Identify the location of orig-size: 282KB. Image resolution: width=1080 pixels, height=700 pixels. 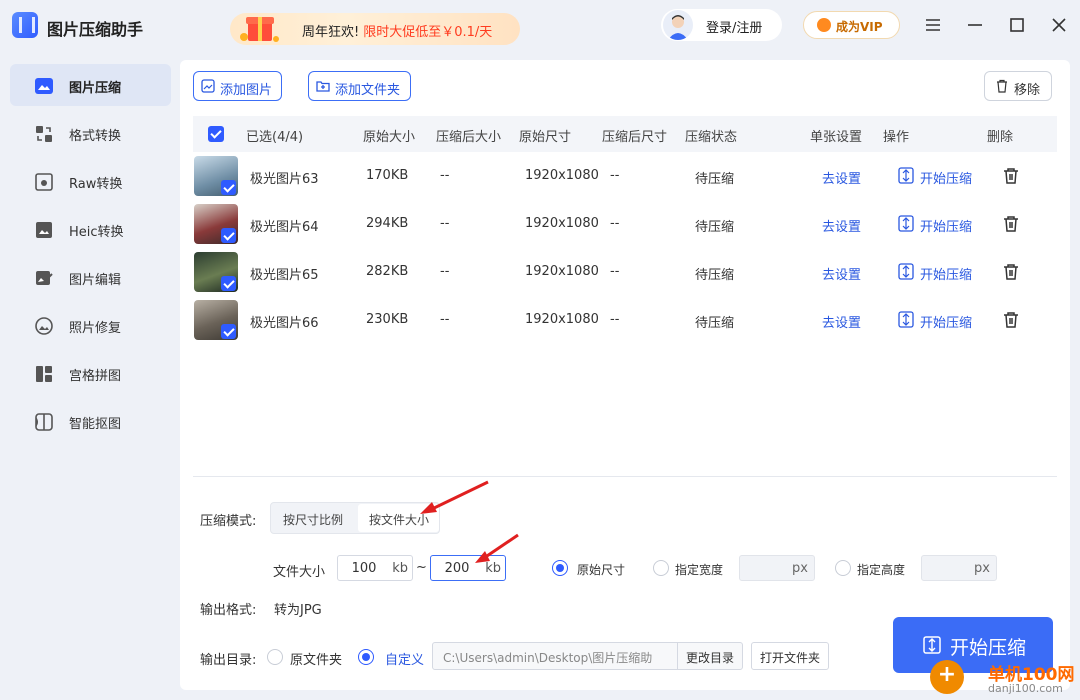
(387, 271).